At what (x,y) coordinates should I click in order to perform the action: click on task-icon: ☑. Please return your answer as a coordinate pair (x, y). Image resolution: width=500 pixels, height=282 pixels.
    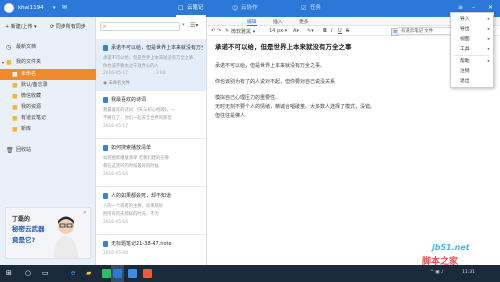
    Looking at the image, I should click on (304, 8).